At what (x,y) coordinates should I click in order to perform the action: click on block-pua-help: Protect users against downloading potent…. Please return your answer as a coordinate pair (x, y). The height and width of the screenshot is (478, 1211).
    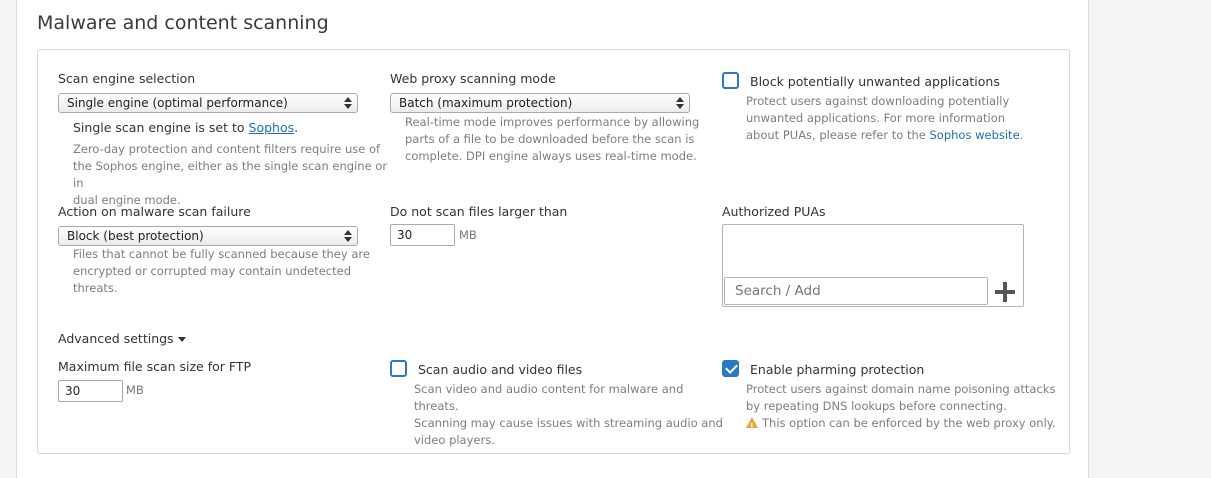
    Looking at the image, I should click on (896, 118).